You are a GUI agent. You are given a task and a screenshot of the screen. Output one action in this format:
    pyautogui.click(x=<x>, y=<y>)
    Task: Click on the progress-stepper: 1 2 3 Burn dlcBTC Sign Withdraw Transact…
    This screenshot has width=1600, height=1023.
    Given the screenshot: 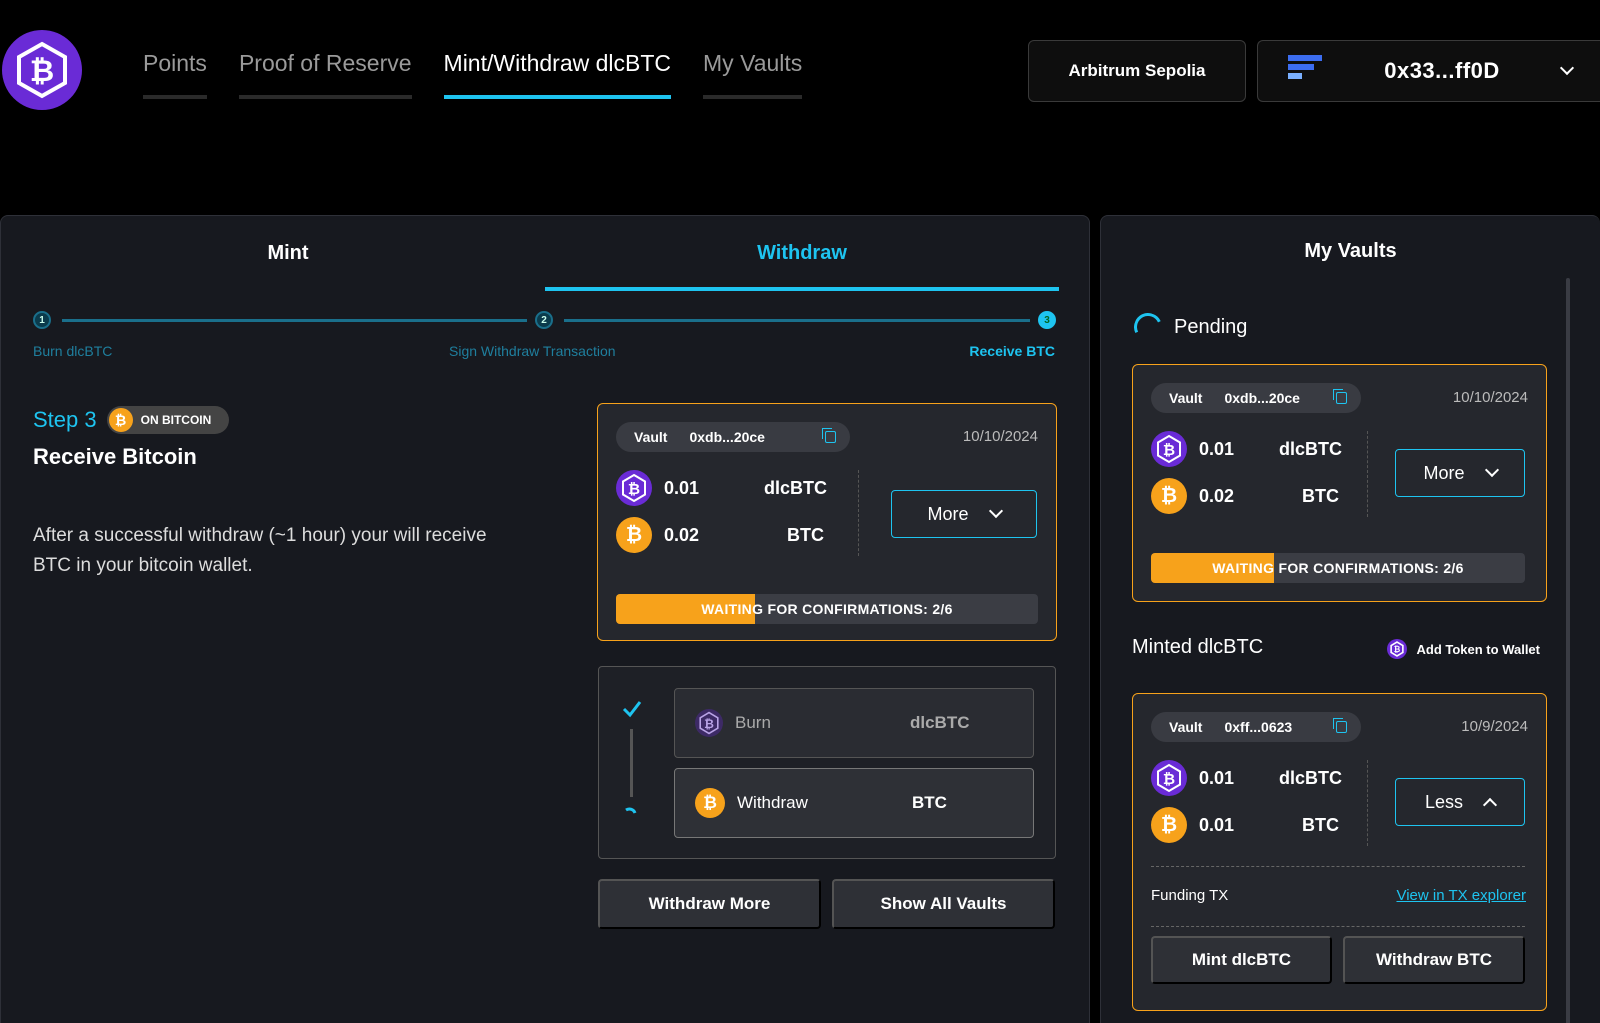 What is the action you would take?
    pyautogui.click(x=546, y=336)
    